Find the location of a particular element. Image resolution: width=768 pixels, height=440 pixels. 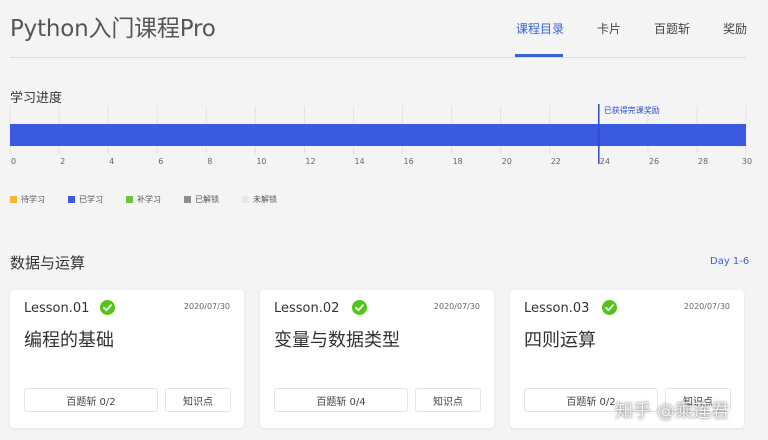

x-tick-label: 26 is located at coordinates (654, 161).